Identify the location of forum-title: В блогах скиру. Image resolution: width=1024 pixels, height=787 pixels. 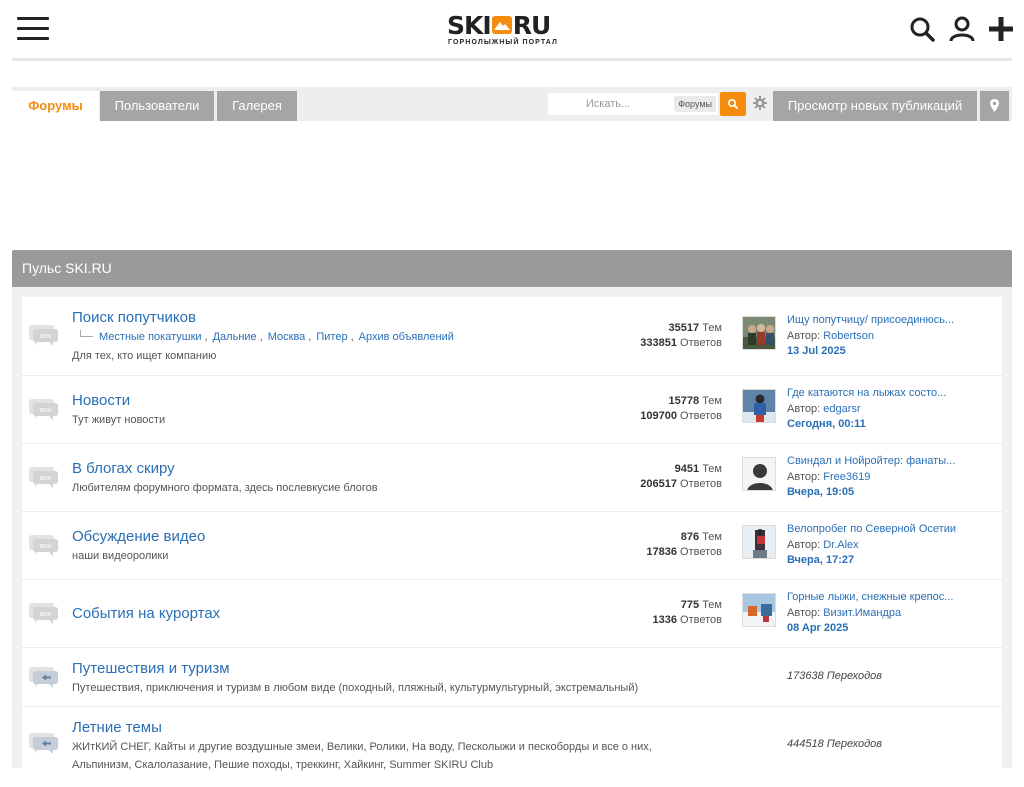
(123, 468).